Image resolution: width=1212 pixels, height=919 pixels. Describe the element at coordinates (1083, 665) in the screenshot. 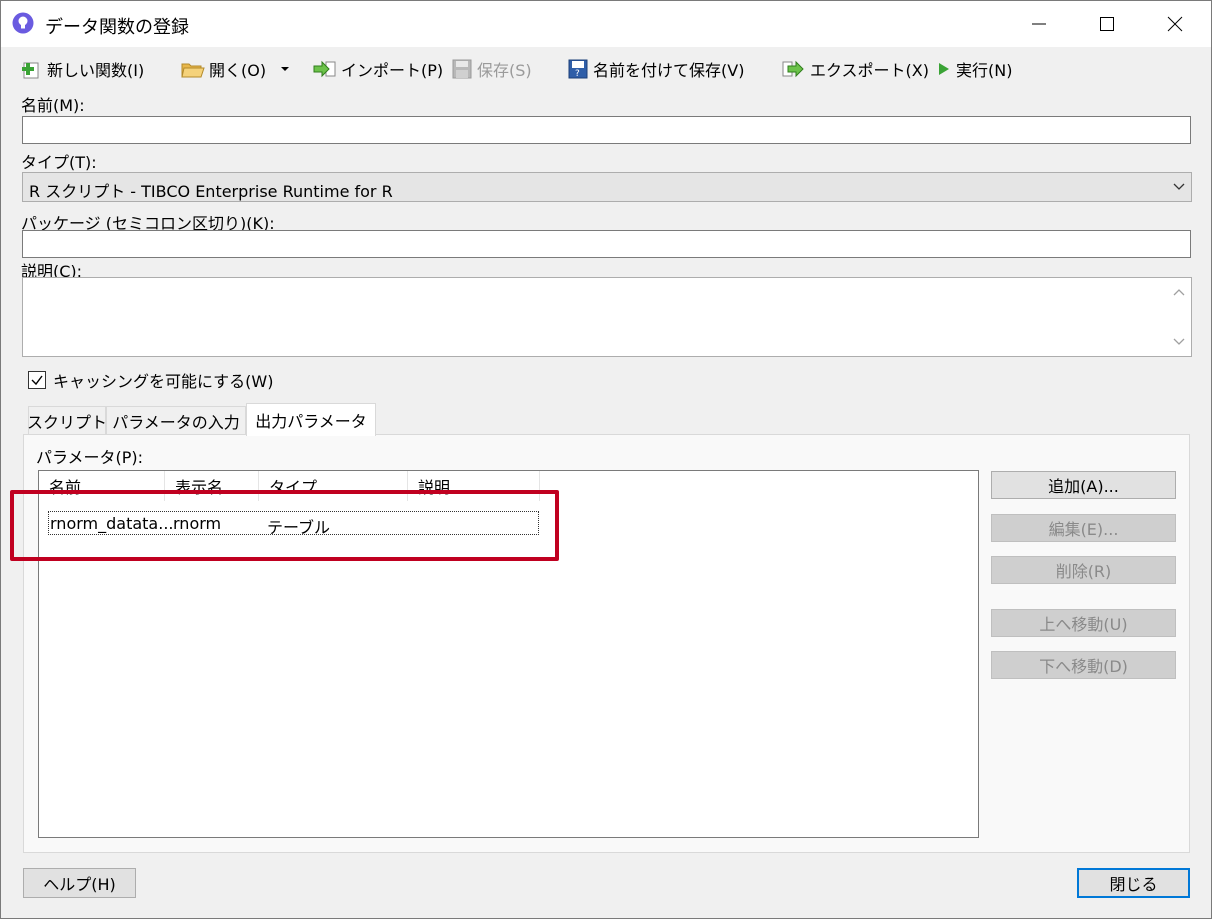

I see `move-down-button: 下へ移動(D)` at that location.